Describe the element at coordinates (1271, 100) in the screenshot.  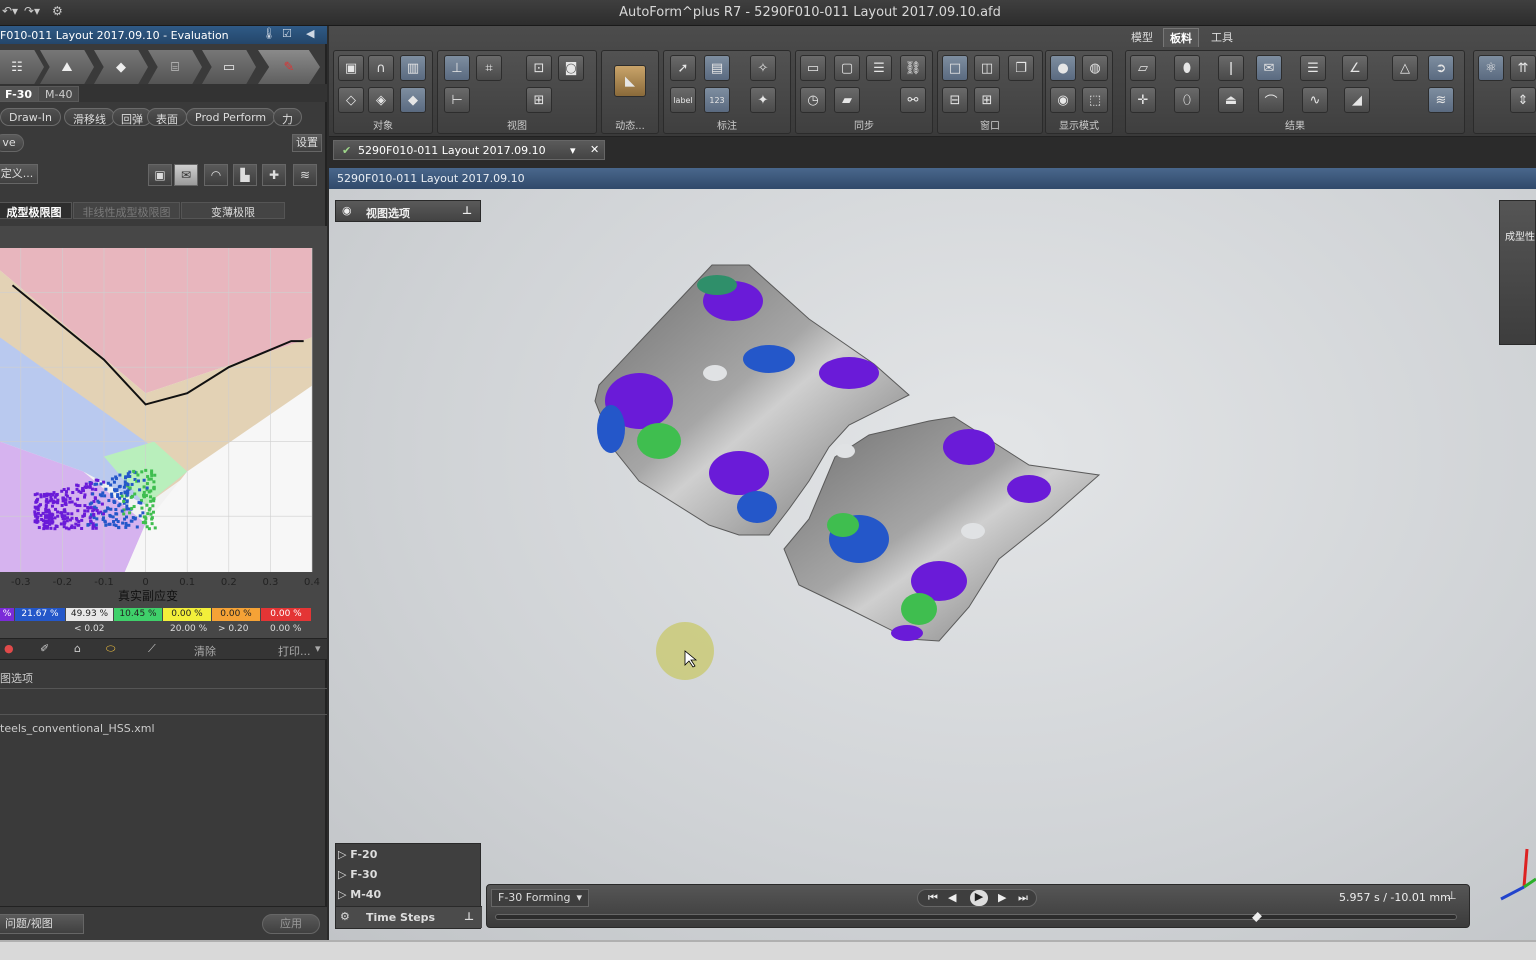
I see `curve-result-icon: ⌒` at that location.